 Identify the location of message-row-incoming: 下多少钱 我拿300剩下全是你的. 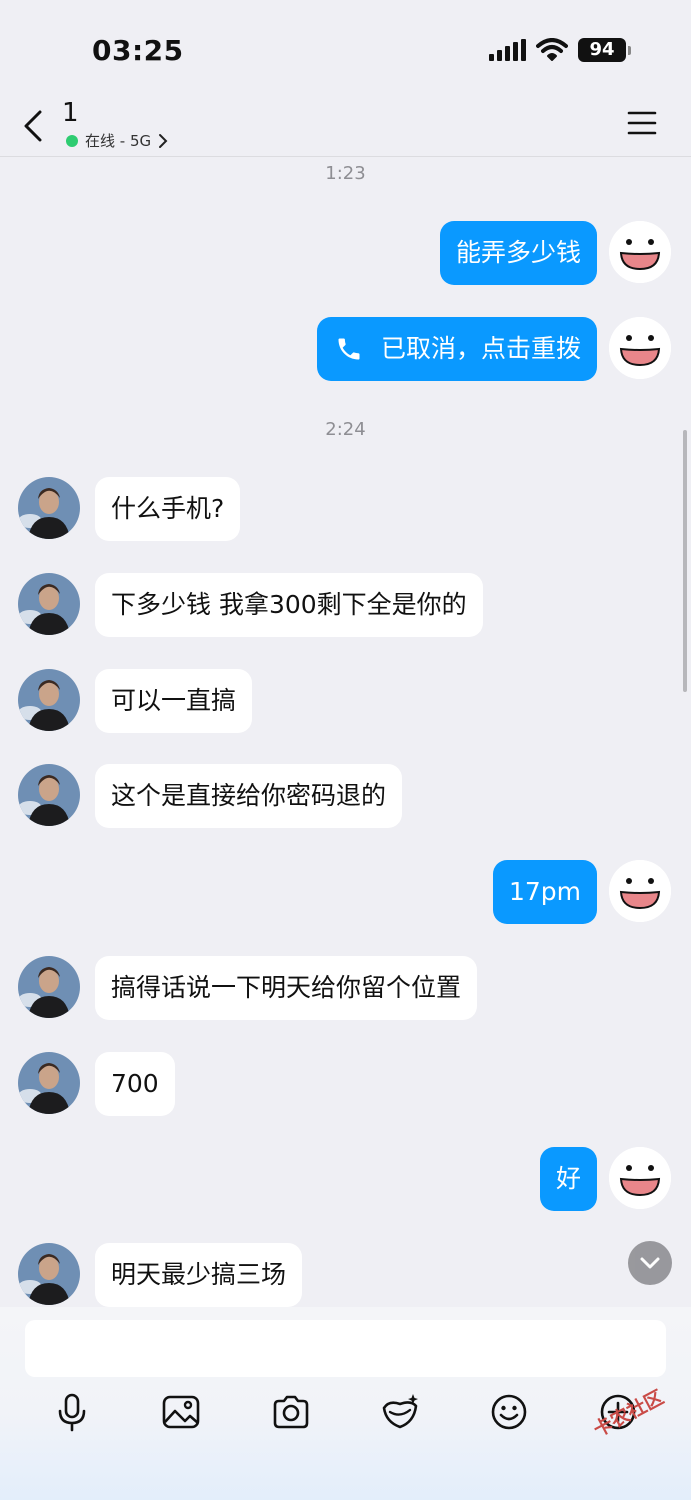
(345, 605).